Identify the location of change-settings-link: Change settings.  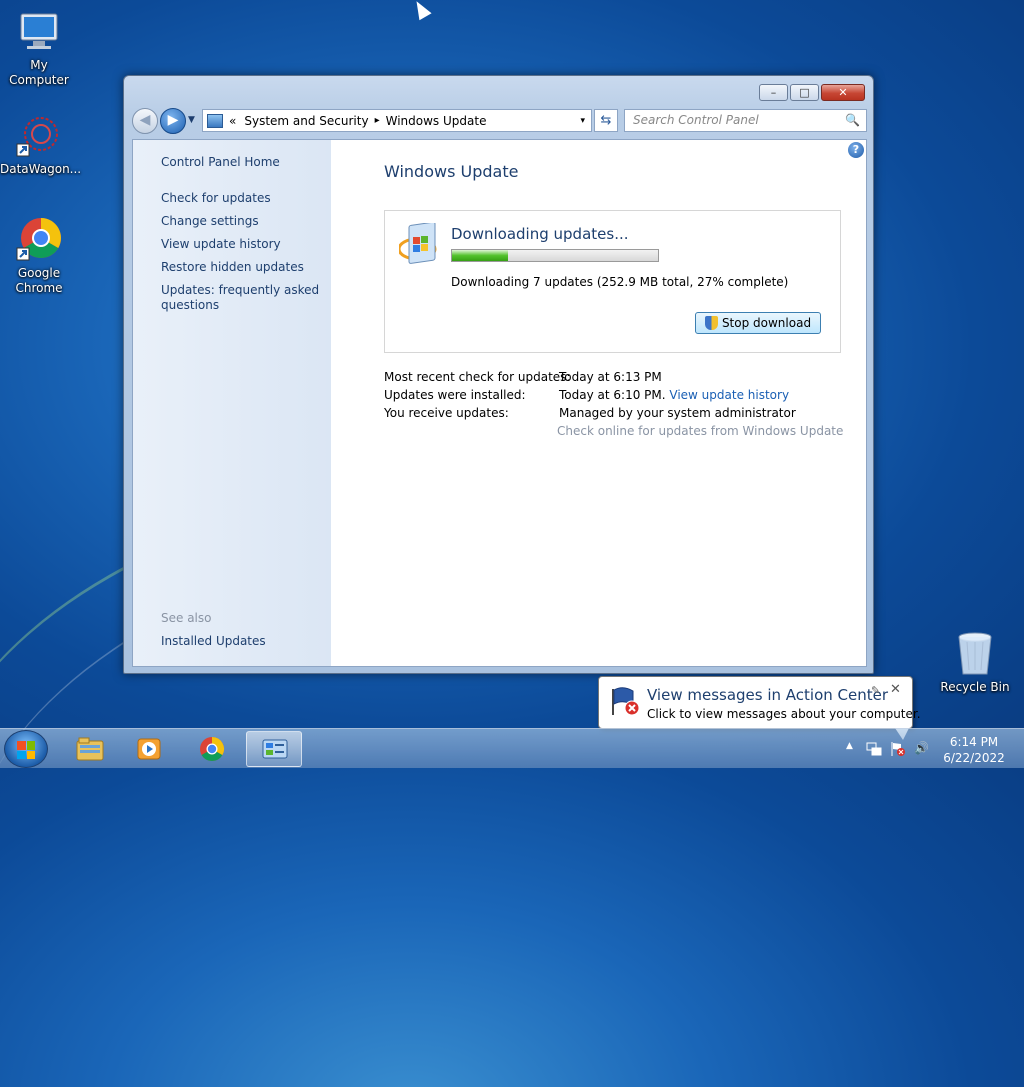
(210, 221).